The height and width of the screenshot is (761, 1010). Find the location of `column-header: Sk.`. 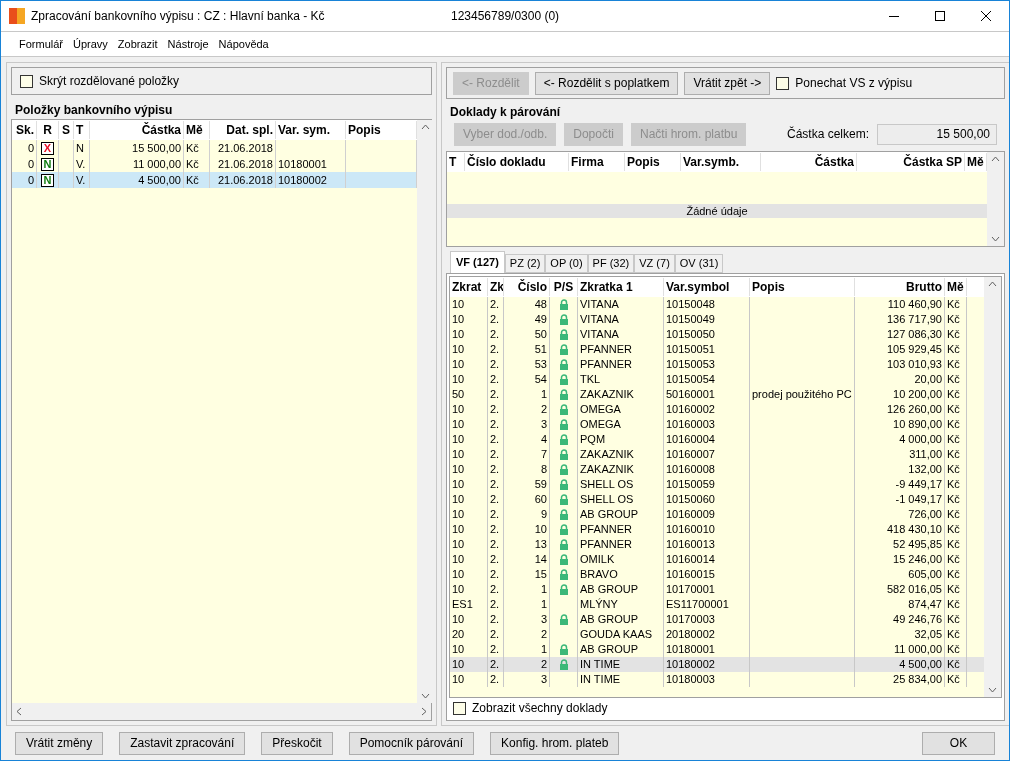

column-header: Sk. is located at coordinates (24, 130).